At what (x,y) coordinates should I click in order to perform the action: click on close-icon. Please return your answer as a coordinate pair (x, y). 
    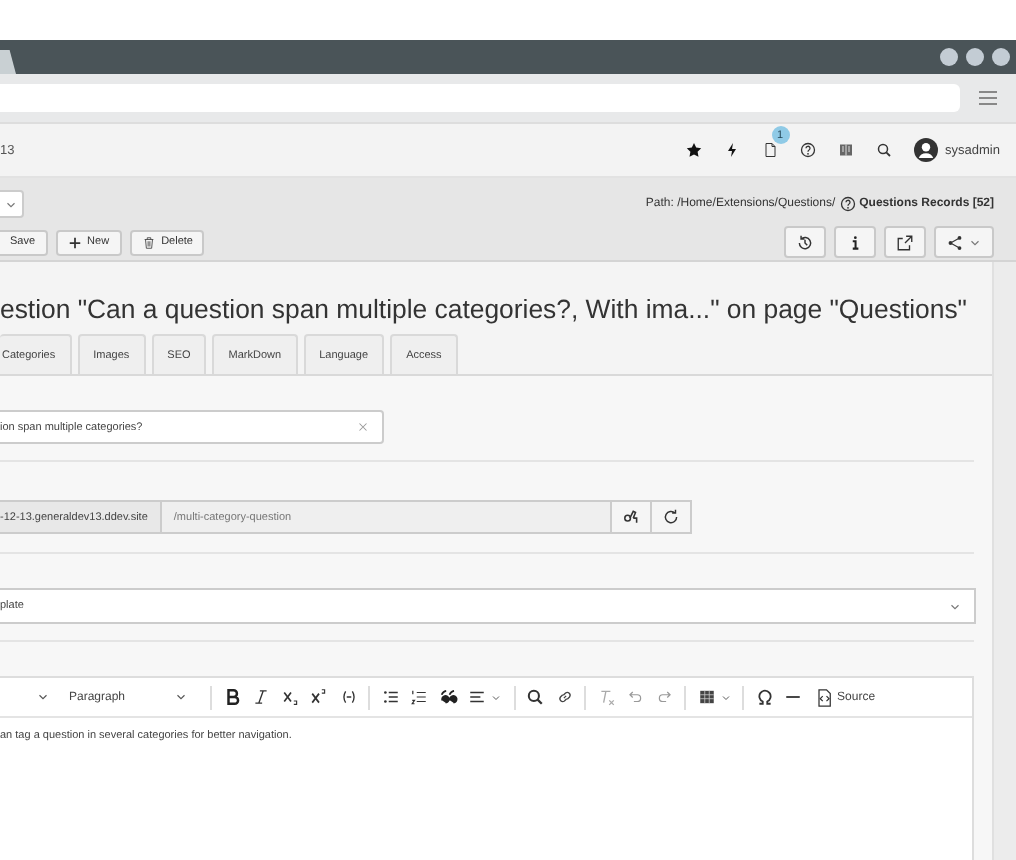
    Looking at the image, I should click on (363, 427).